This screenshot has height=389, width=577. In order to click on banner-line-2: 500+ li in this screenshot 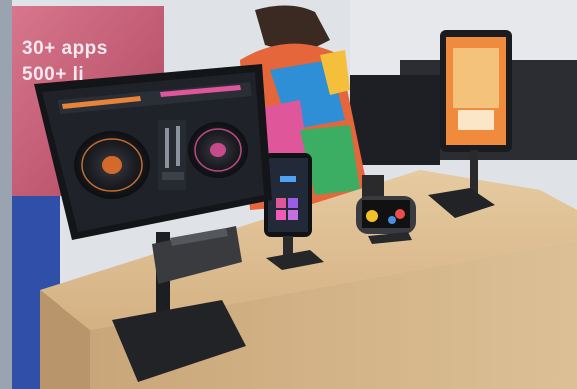, I will do `click(53, 74)`.